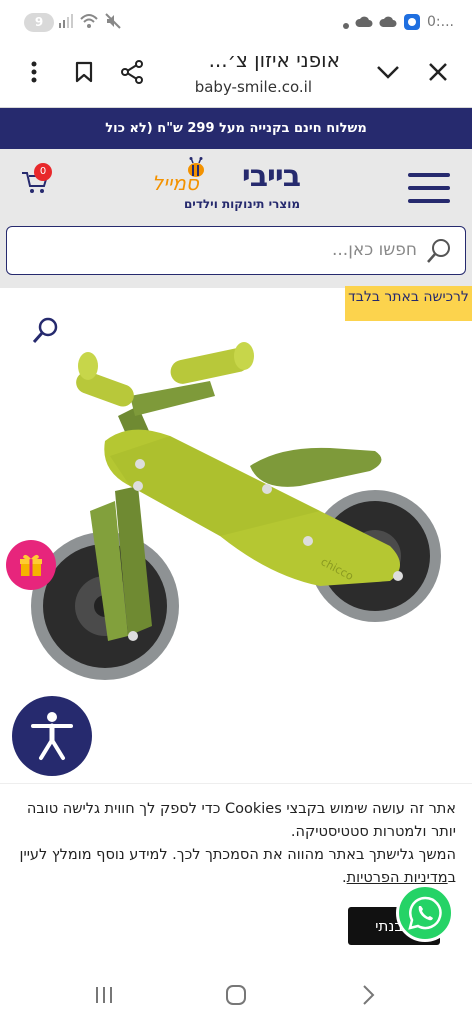 The width and height of the screenshot is (472, 1024). I want to click on home-icon, so click(236, 995).